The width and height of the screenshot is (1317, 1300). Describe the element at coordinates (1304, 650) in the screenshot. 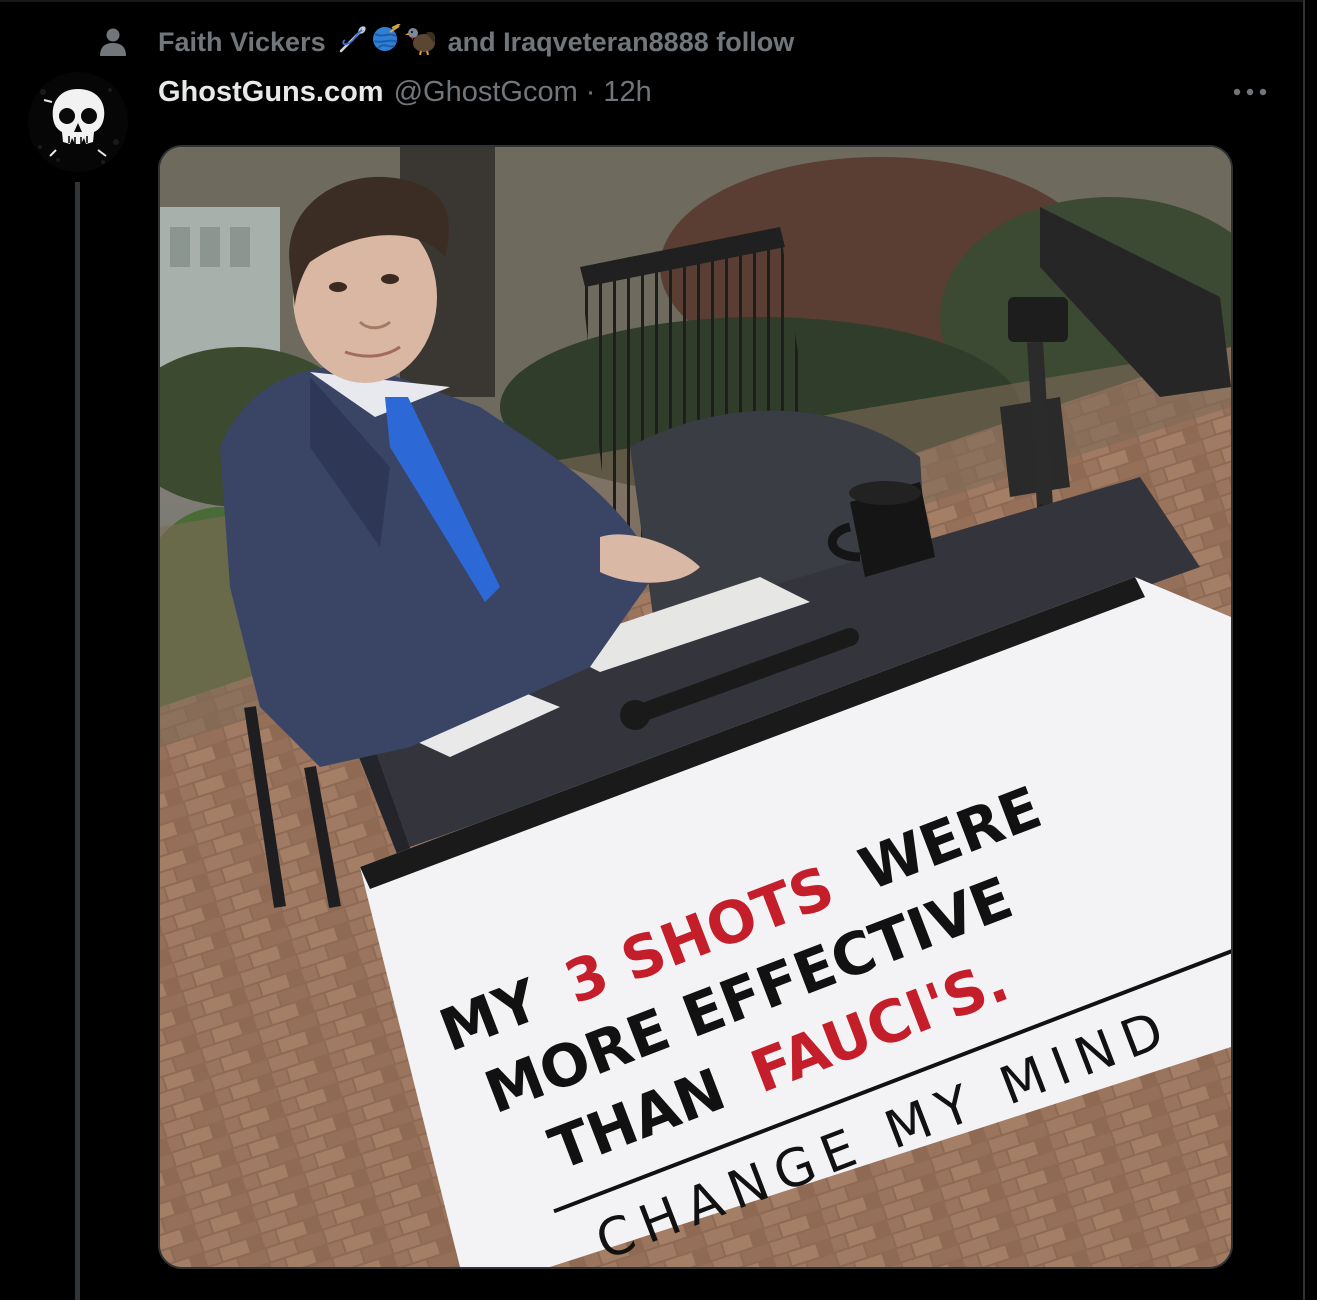

I see `column-border` at that location.